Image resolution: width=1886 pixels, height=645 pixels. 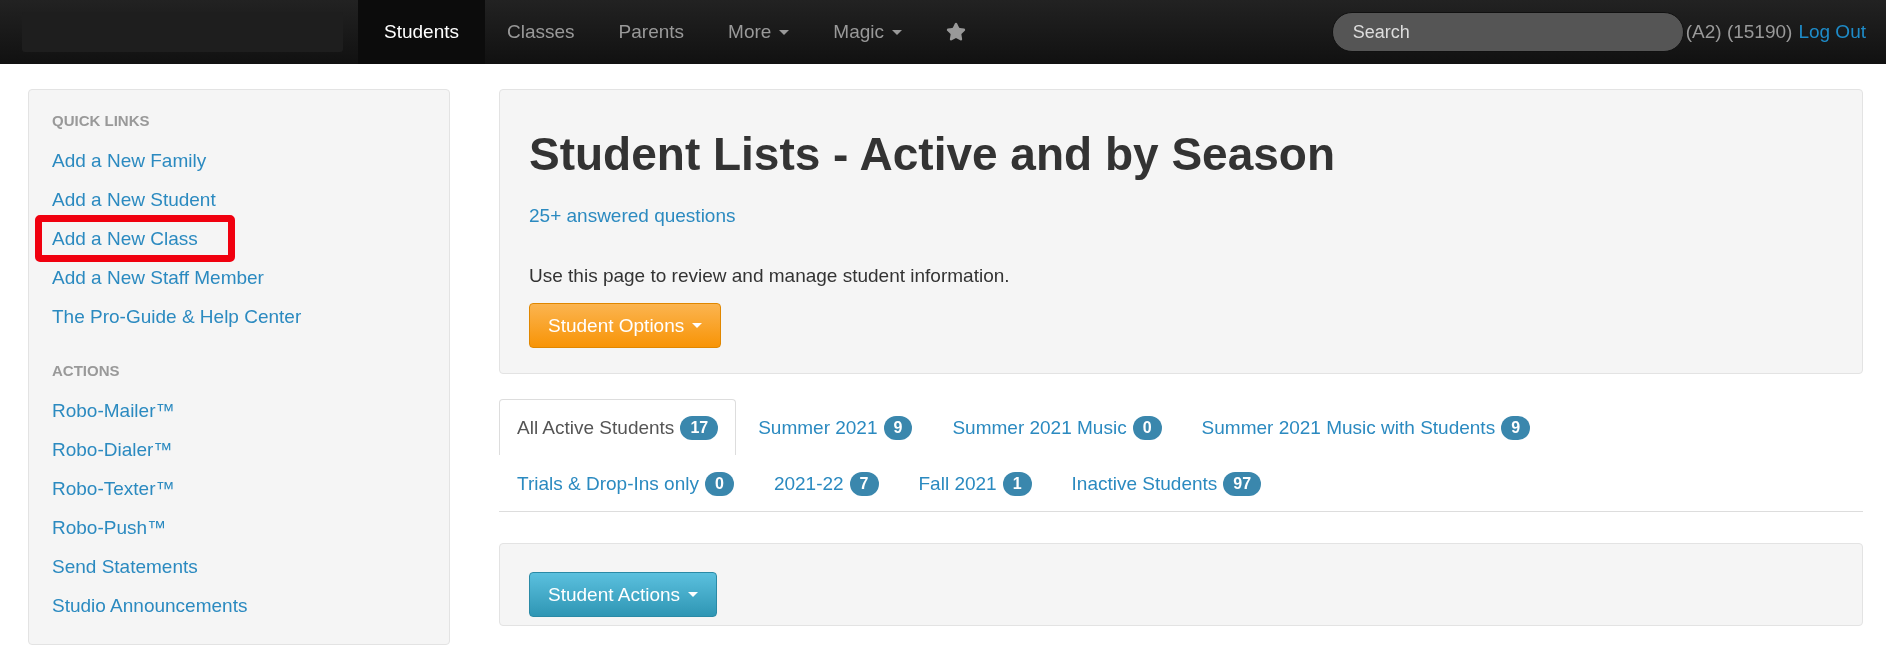 I want to click on count-badge: 17, so click(x=699, y=427).